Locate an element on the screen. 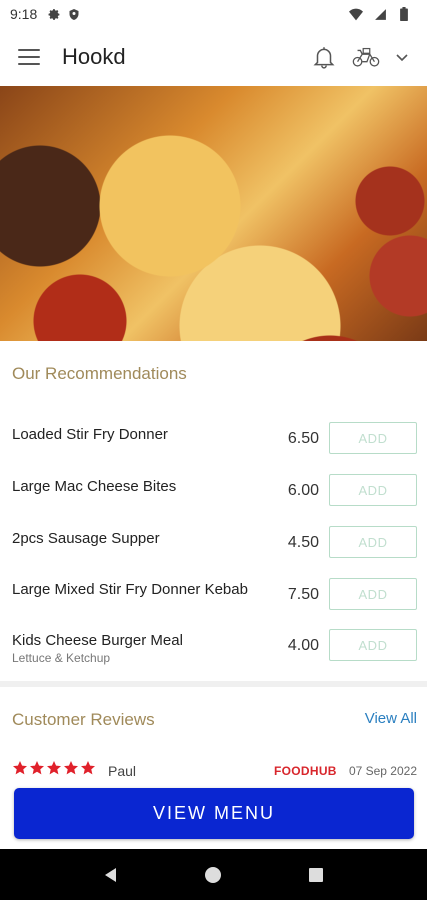 This screenshot has width=427, height=900. back-icon is located at coordinates (111, 875).